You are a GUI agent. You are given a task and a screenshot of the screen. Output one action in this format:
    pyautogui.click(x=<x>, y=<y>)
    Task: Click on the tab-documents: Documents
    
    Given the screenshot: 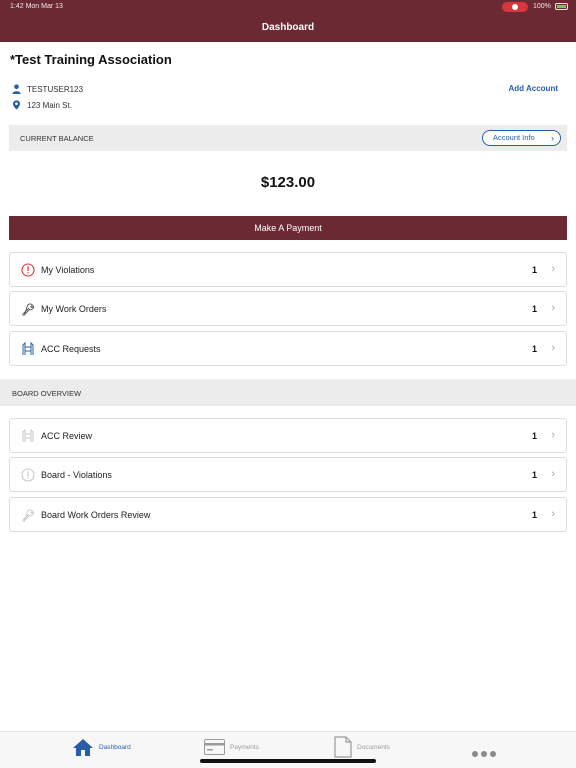 What is the action you would take?
    pyautogui.click(x=362, y=747)
    